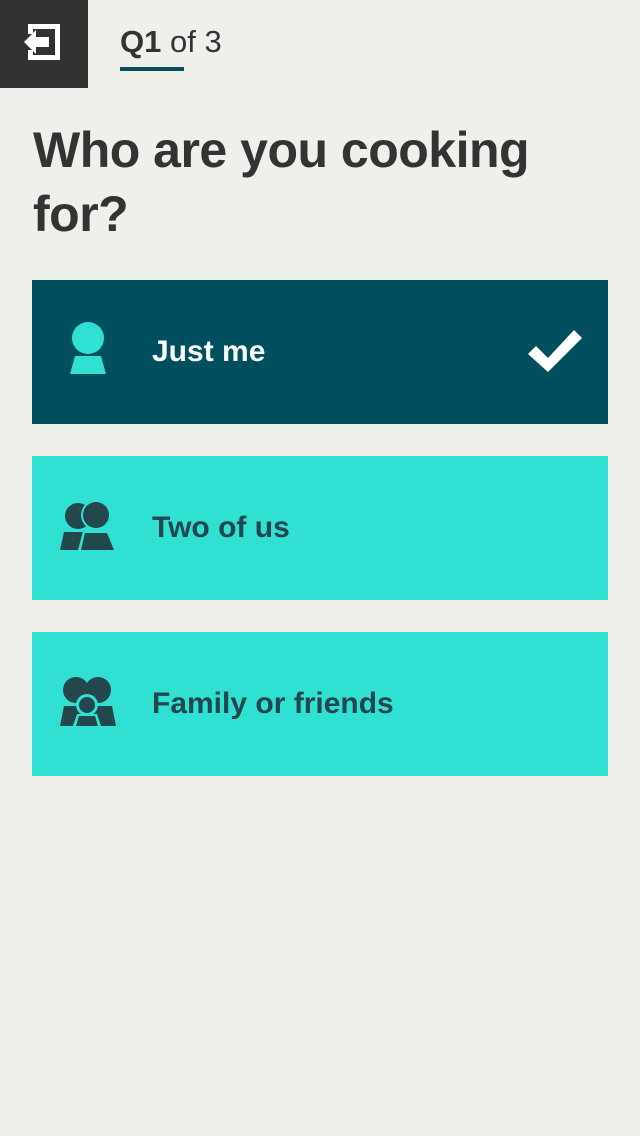 The height and width of the screenshot is (1136, 640). I want to click on group-people-icon, so click(88, 704).